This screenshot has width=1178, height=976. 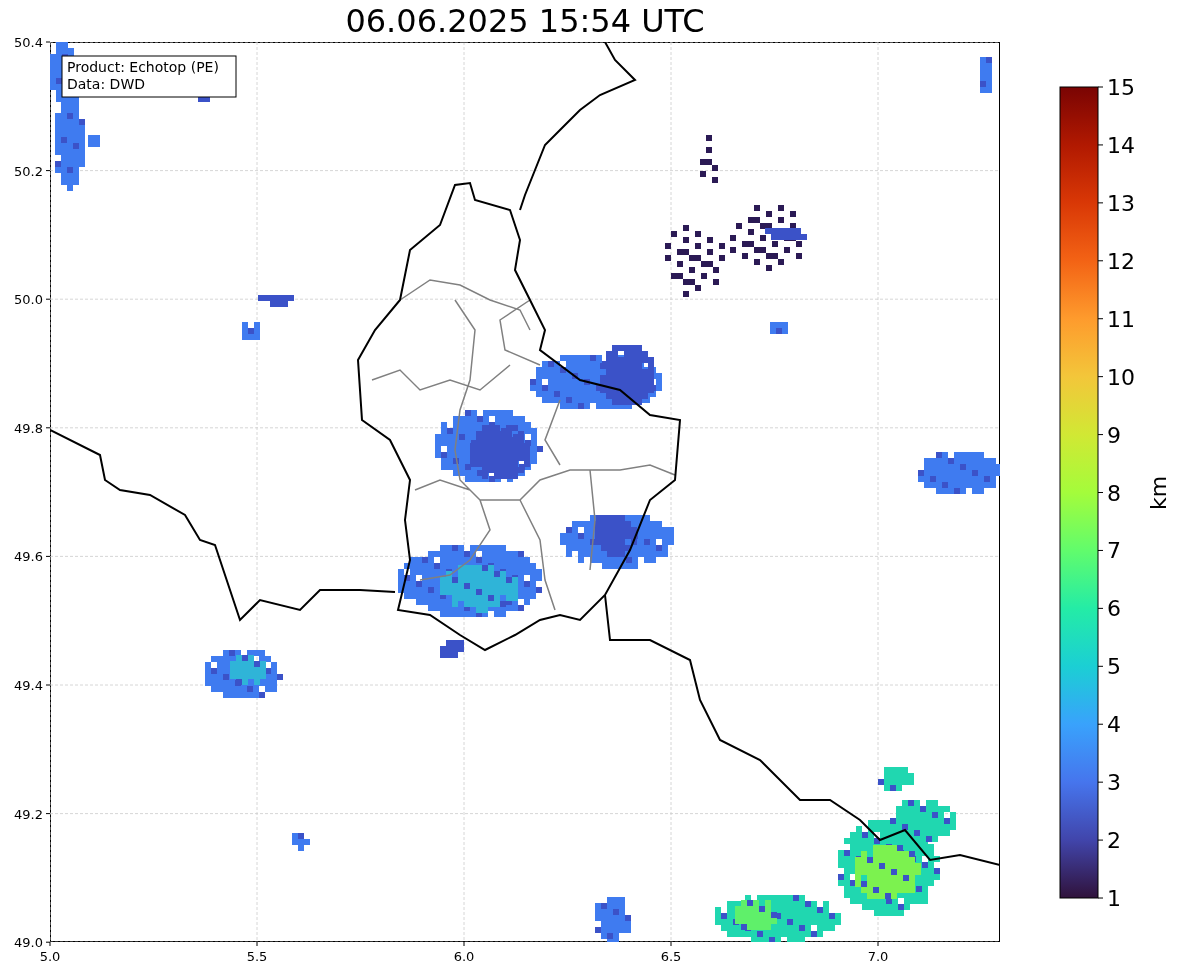 What do you see at coordinates (28, 943) in the screenshot?
I see `y-tick-label: 49.0` at bounding box center [28, 943].